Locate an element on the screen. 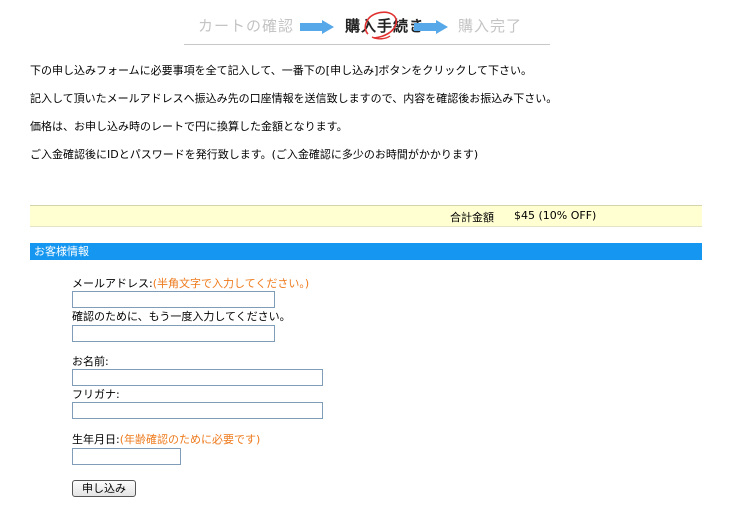 This screenshot has width=746, height=520. purchase-steps: カートの確認 購入手続き 購入完了 is located at coordinates (367, 28).